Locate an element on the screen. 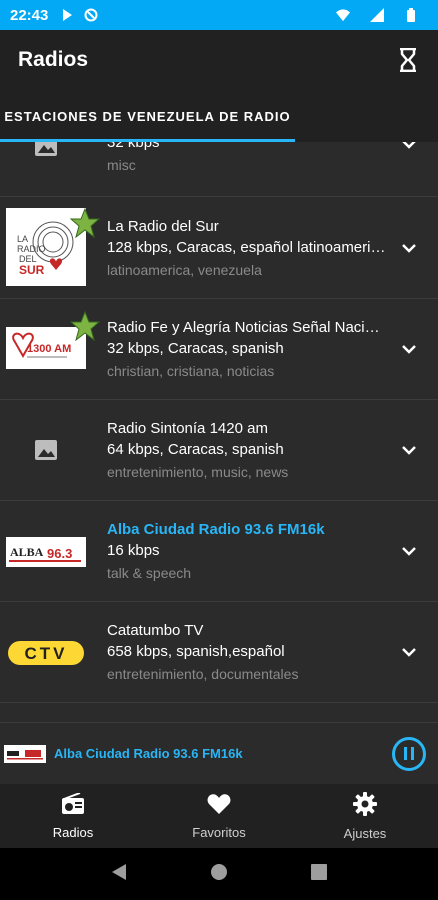 The height and width of the screenshot is (900, 438). station-tags: entretenimiento, music, news is located at coordinates (198, 472).